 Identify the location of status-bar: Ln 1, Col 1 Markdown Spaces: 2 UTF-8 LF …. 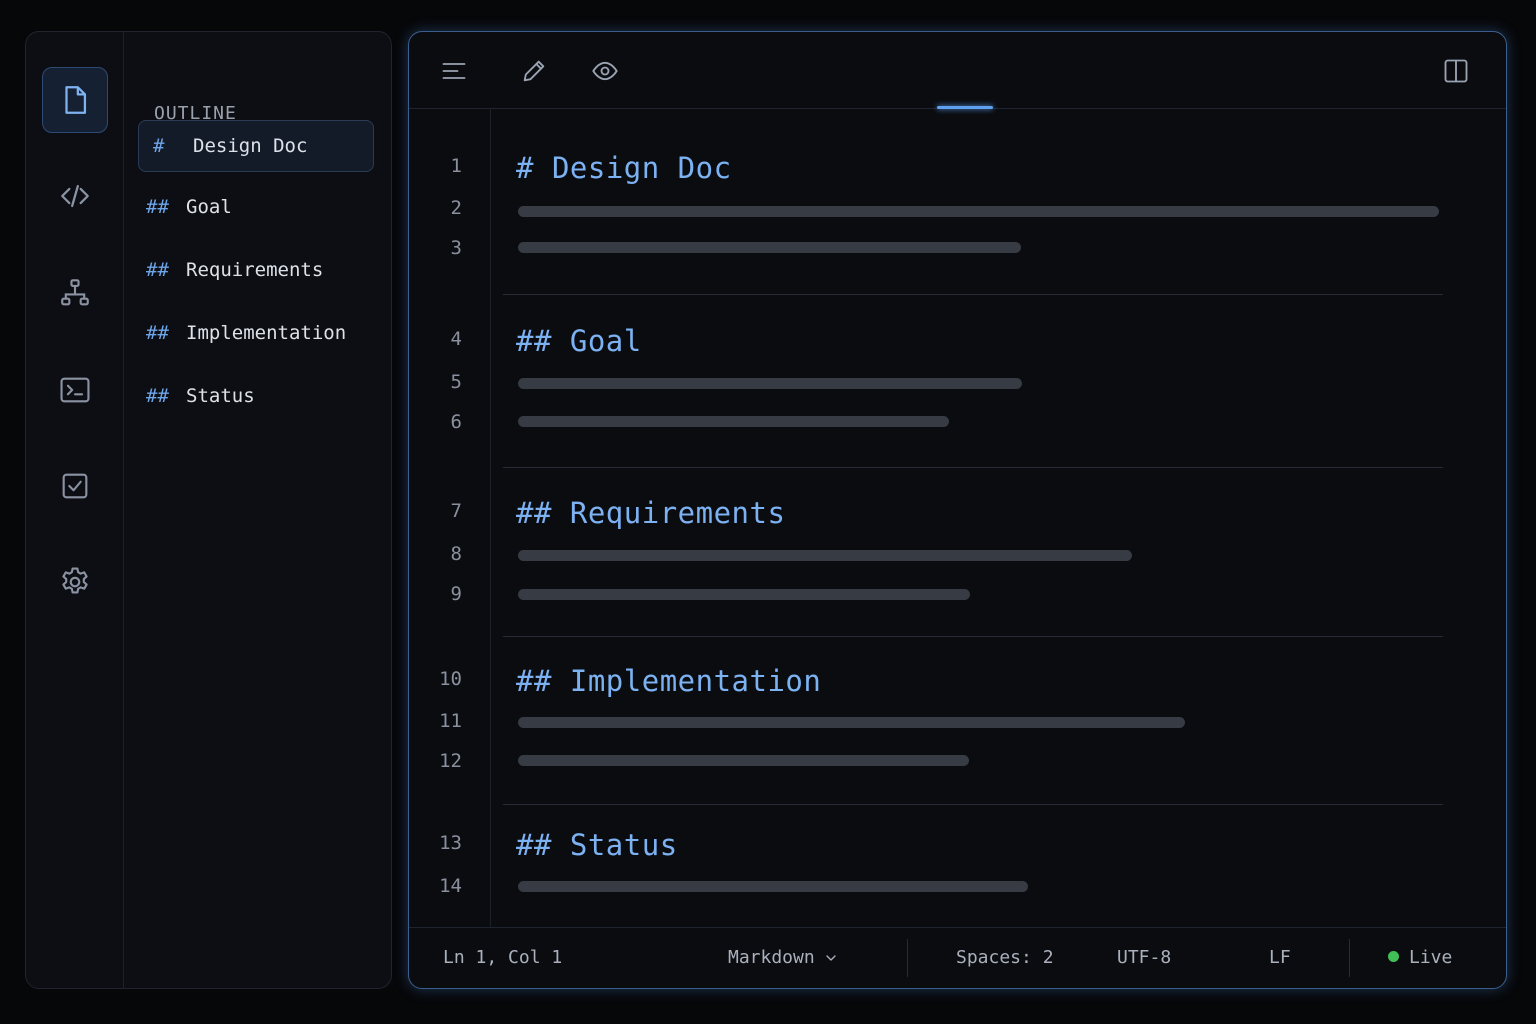
(957, 957).